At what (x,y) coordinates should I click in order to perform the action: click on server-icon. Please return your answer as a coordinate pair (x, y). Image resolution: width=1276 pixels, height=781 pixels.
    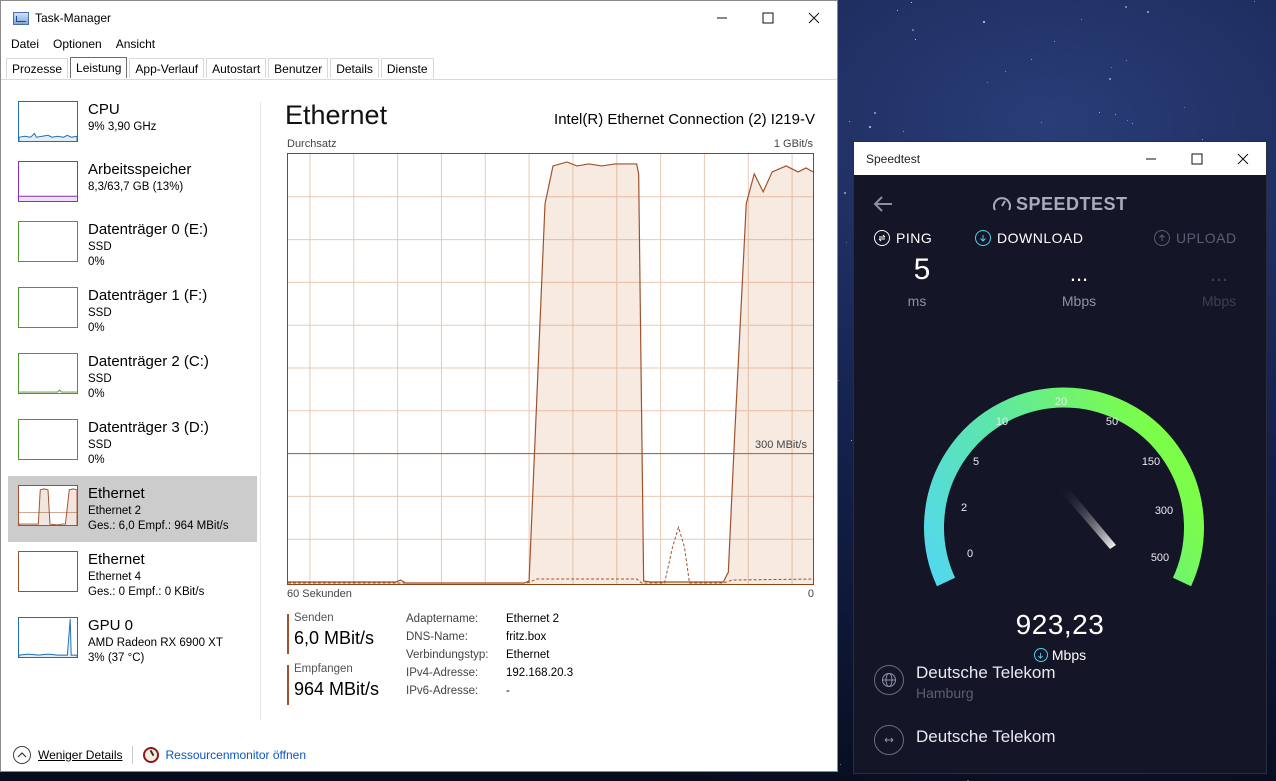
    Looking at the image, I should click on (889, 740).